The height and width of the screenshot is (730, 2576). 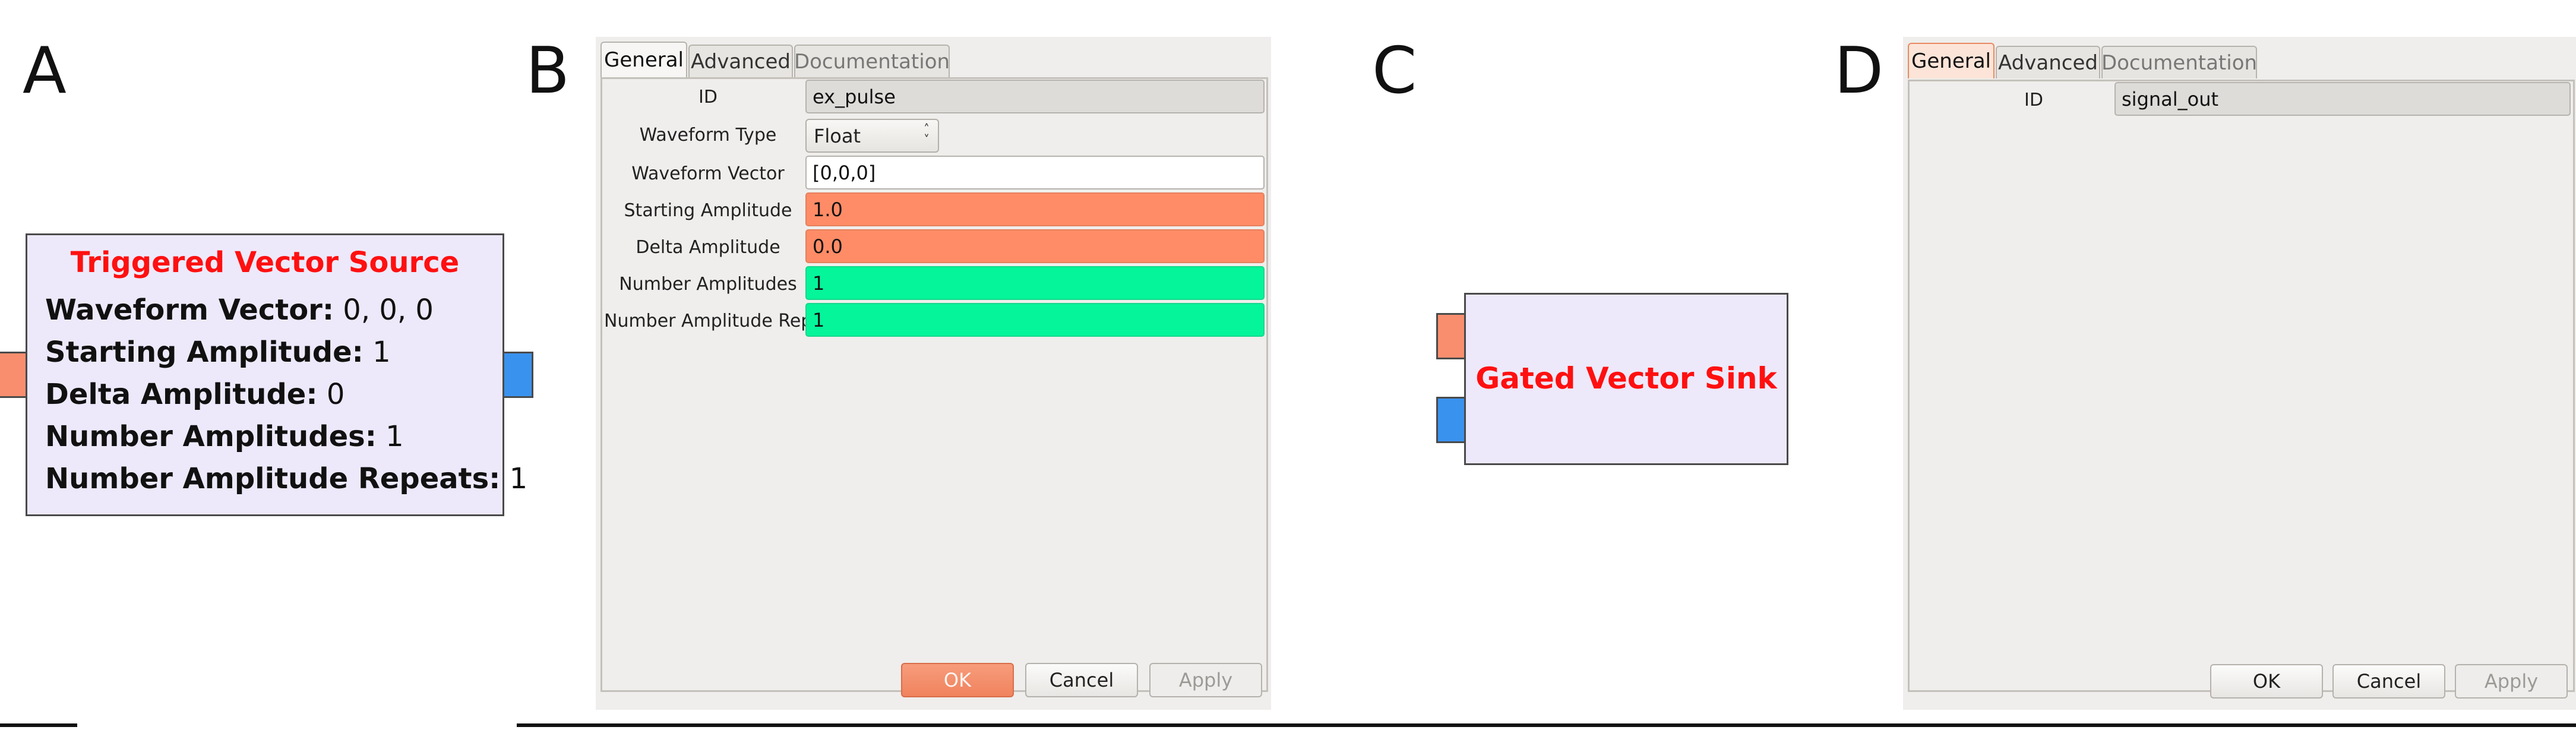 What do you see at coordinates (1035, 320) in the screenshot?
I see `number-amplitude-repeats-field: 1` at bounding box center [1035, 320].